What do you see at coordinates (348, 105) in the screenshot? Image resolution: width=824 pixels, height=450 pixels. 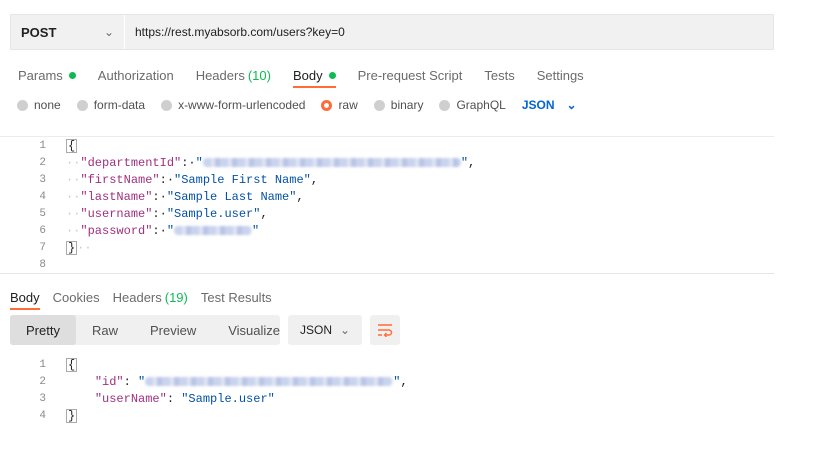 I see `radio-label: raw` at bounding box center [348, 105].